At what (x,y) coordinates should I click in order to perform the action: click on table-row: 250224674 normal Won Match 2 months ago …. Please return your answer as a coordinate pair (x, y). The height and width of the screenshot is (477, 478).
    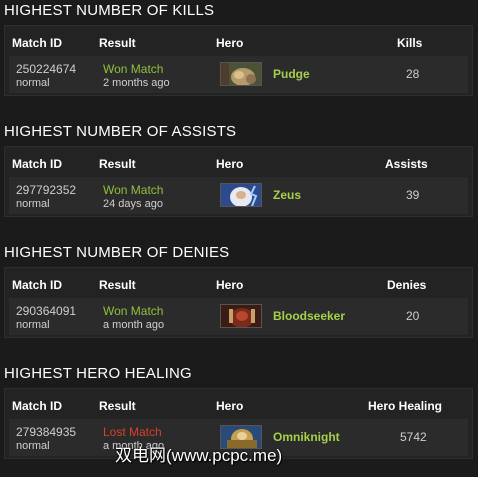
    Looking at the image, I should click on (238, 74).